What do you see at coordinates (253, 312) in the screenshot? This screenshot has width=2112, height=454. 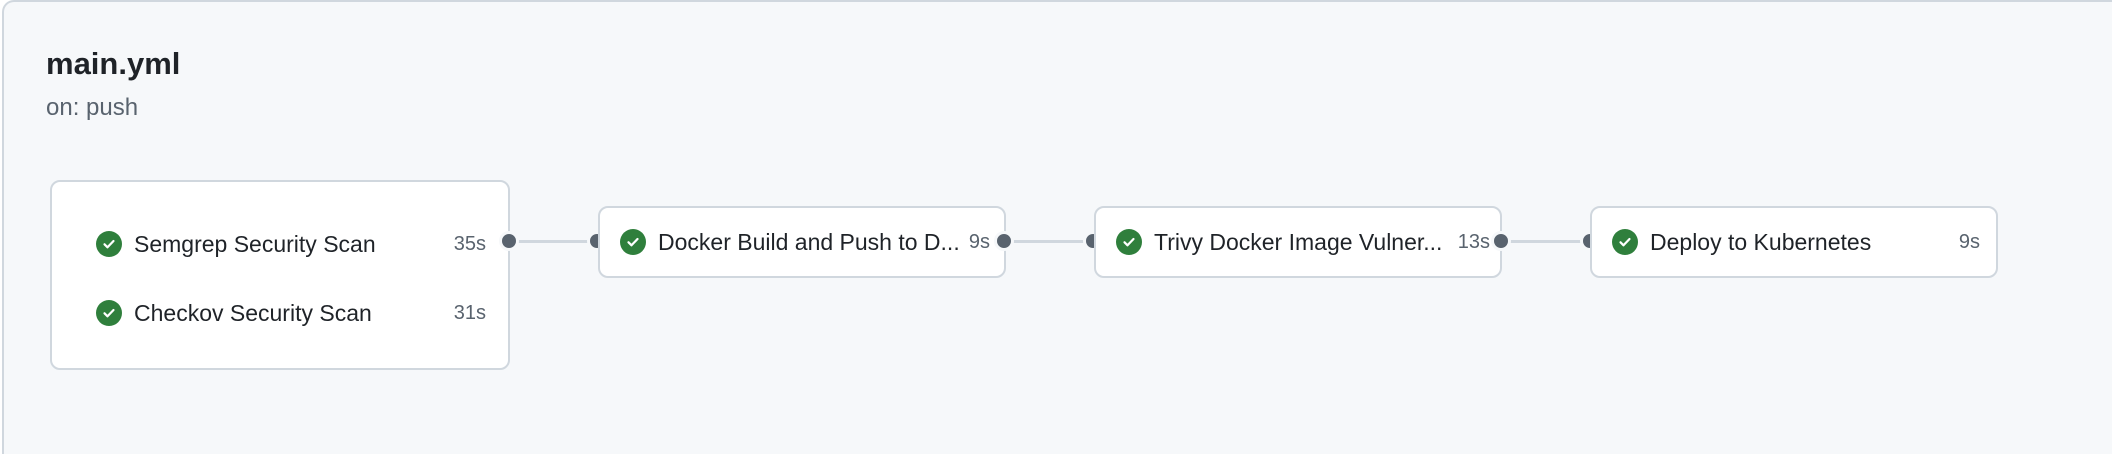 I see `job-name: Checkov Security Scan` at bounding box center [253, 312].